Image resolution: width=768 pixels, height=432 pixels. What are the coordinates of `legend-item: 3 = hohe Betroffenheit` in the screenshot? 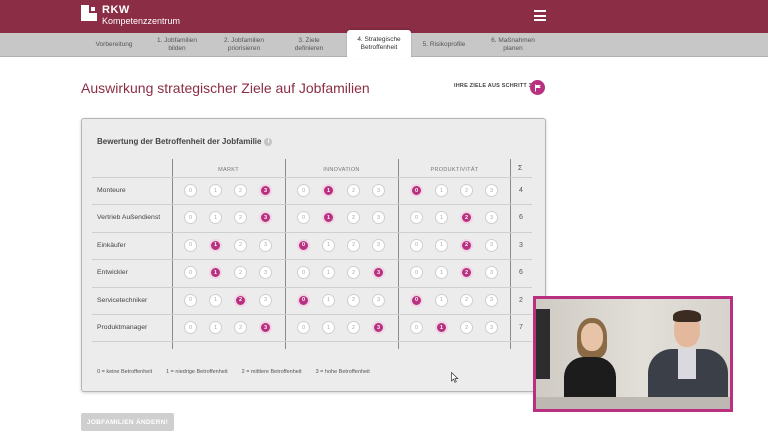 It's located at (342, 372).